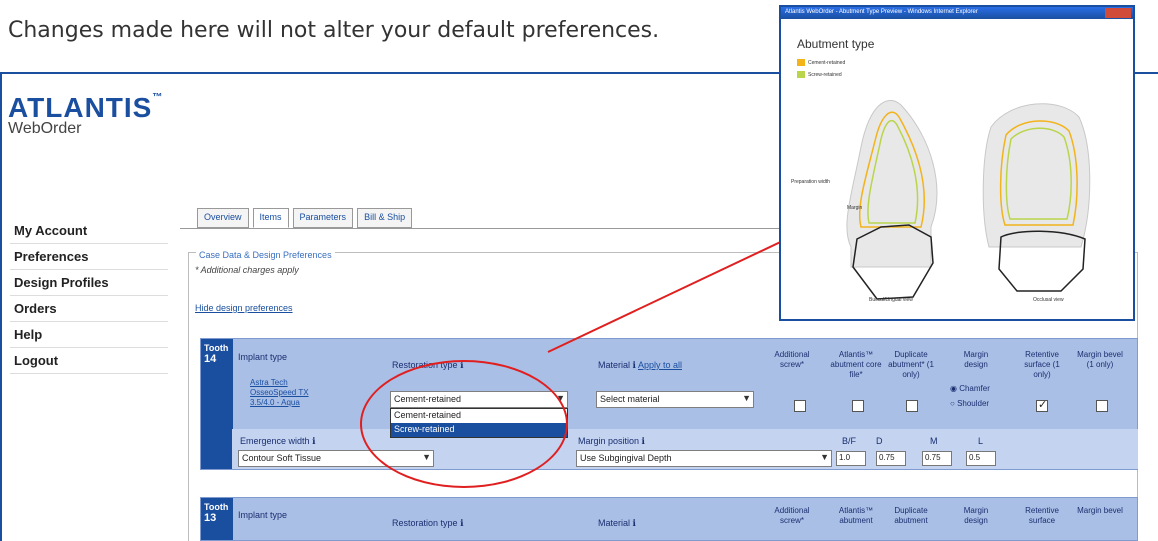 The height and width of the screenshot is (541, 1158). I want to click on tab-bill-ship: Bill & Ship, so click(385, 218).